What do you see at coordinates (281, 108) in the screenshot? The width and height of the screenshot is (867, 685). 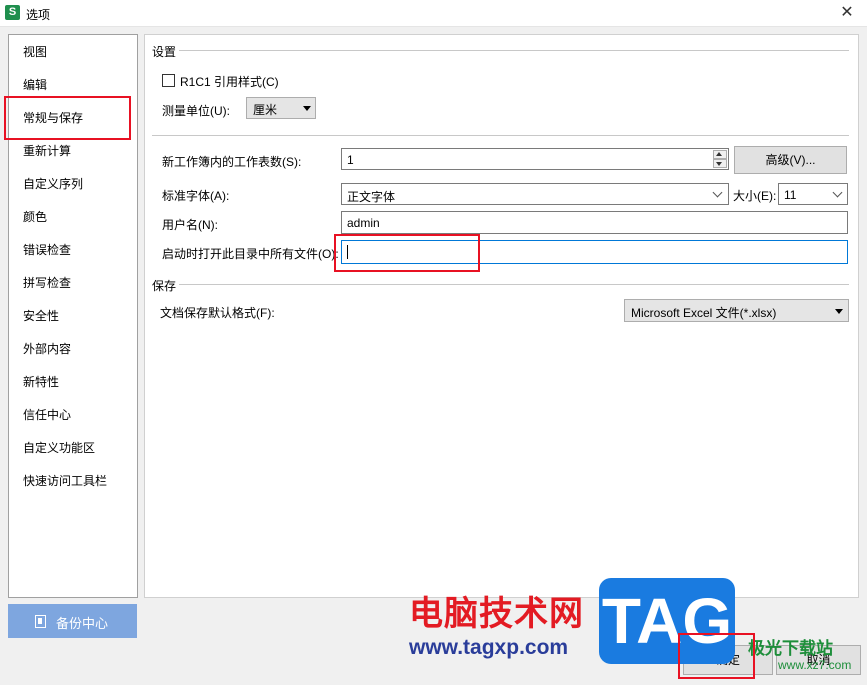 I see `unit-select: 厘米` at bounding box center [281, 108].